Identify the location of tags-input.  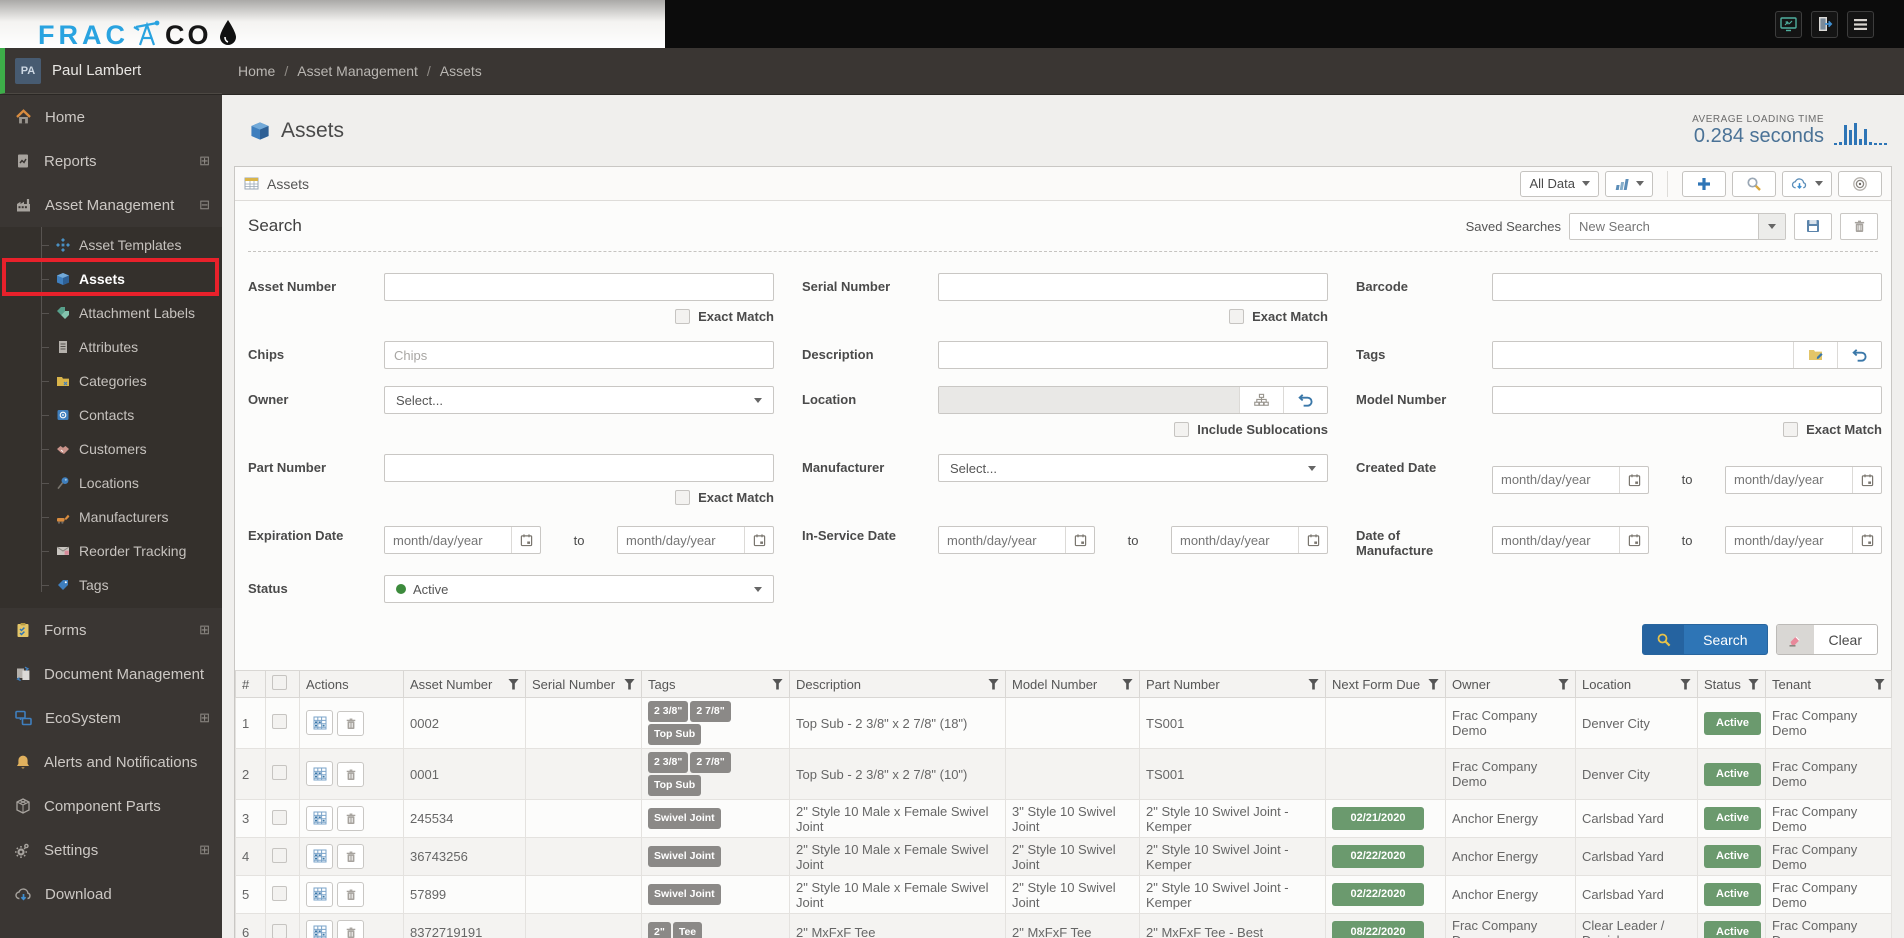
(1643, 355).